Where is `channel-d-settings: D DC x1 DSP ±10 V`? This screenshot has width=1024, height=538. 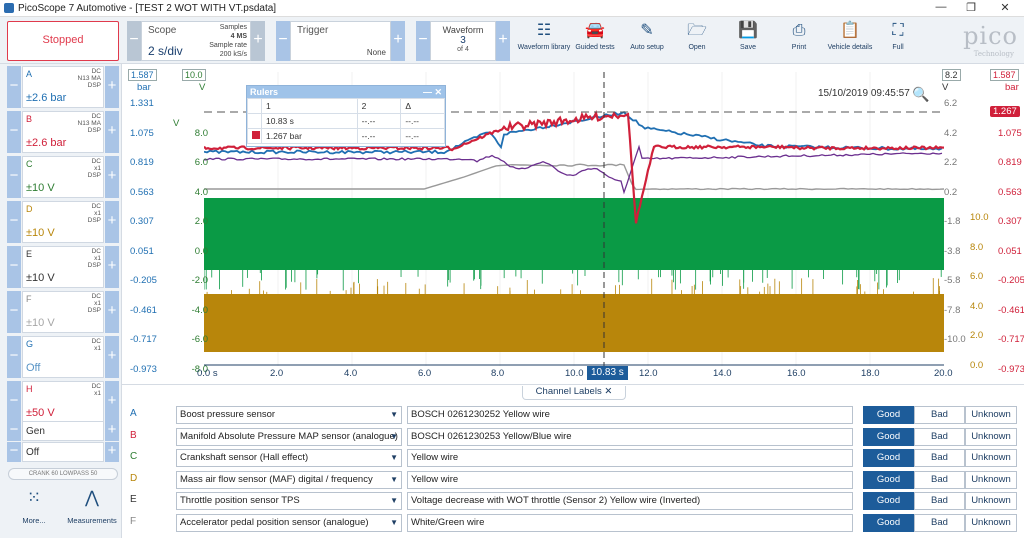
channel-d-settings: D DC x1 DSP ±10 V is located at coordinates (63, 222).